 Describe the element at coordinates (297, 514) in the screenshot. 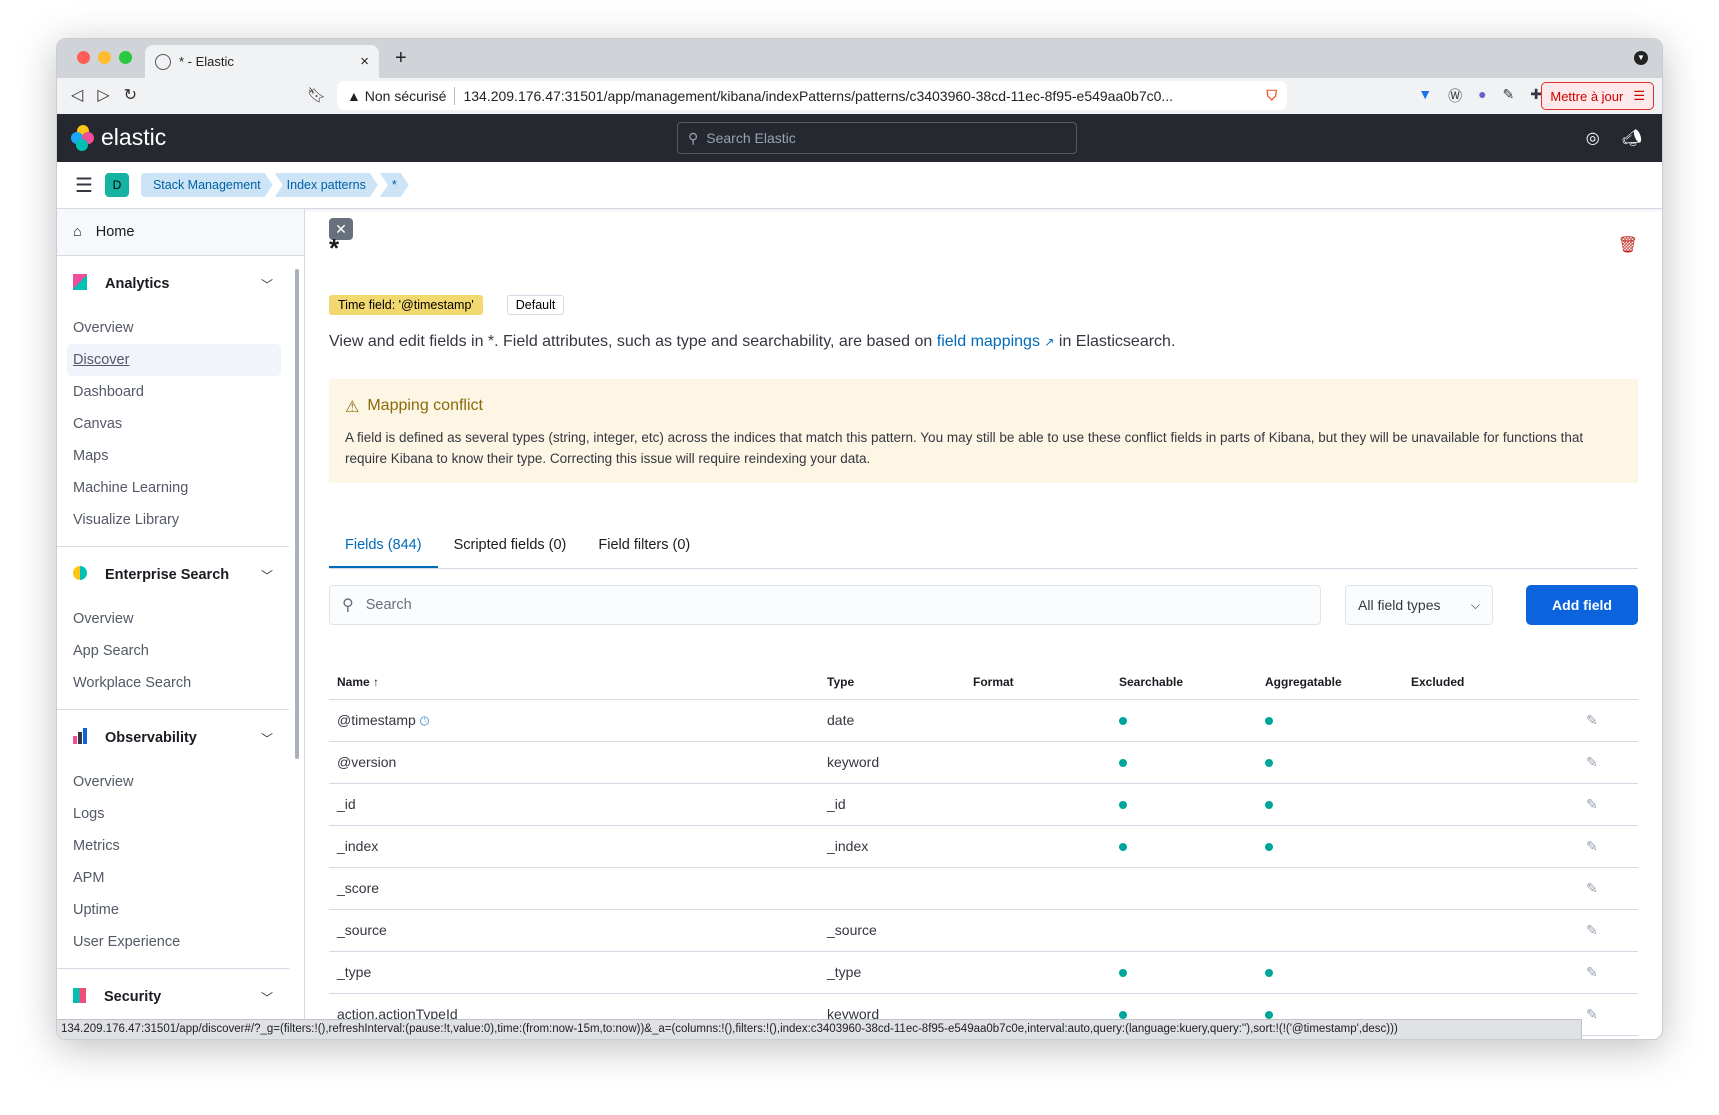

I see `sidebar-scrollbar` at that location.